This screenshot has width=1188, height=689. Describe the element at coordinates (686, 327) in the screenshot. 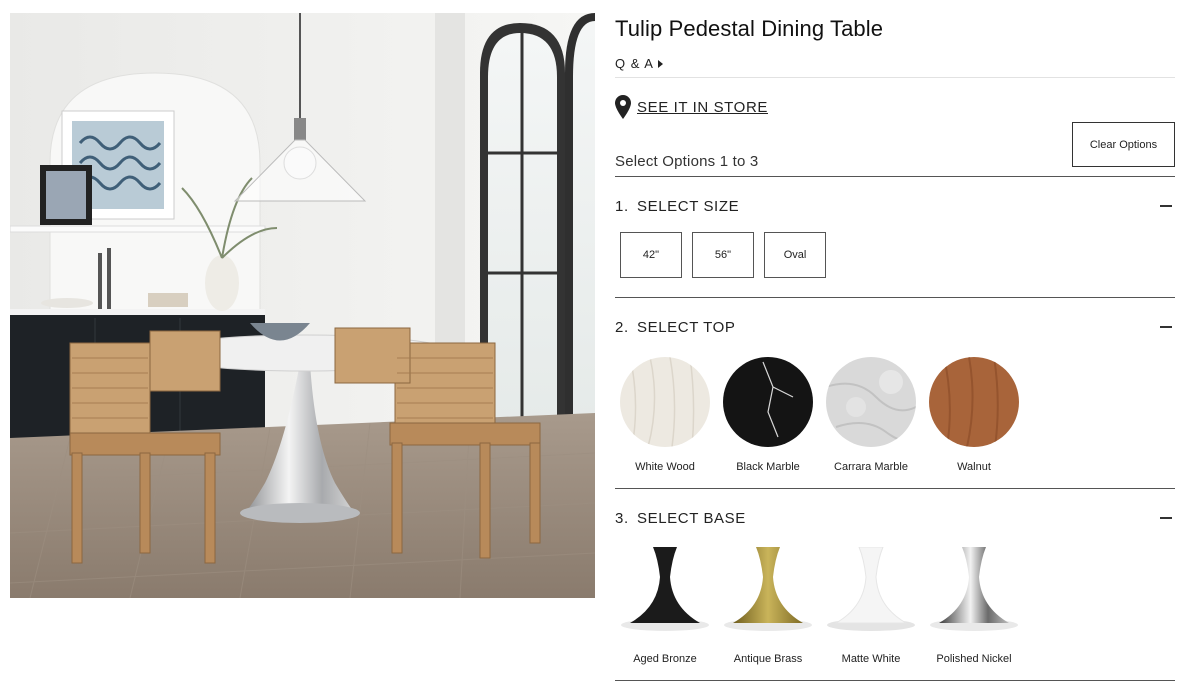

I see `section-title: SELECT TOP` at that location.